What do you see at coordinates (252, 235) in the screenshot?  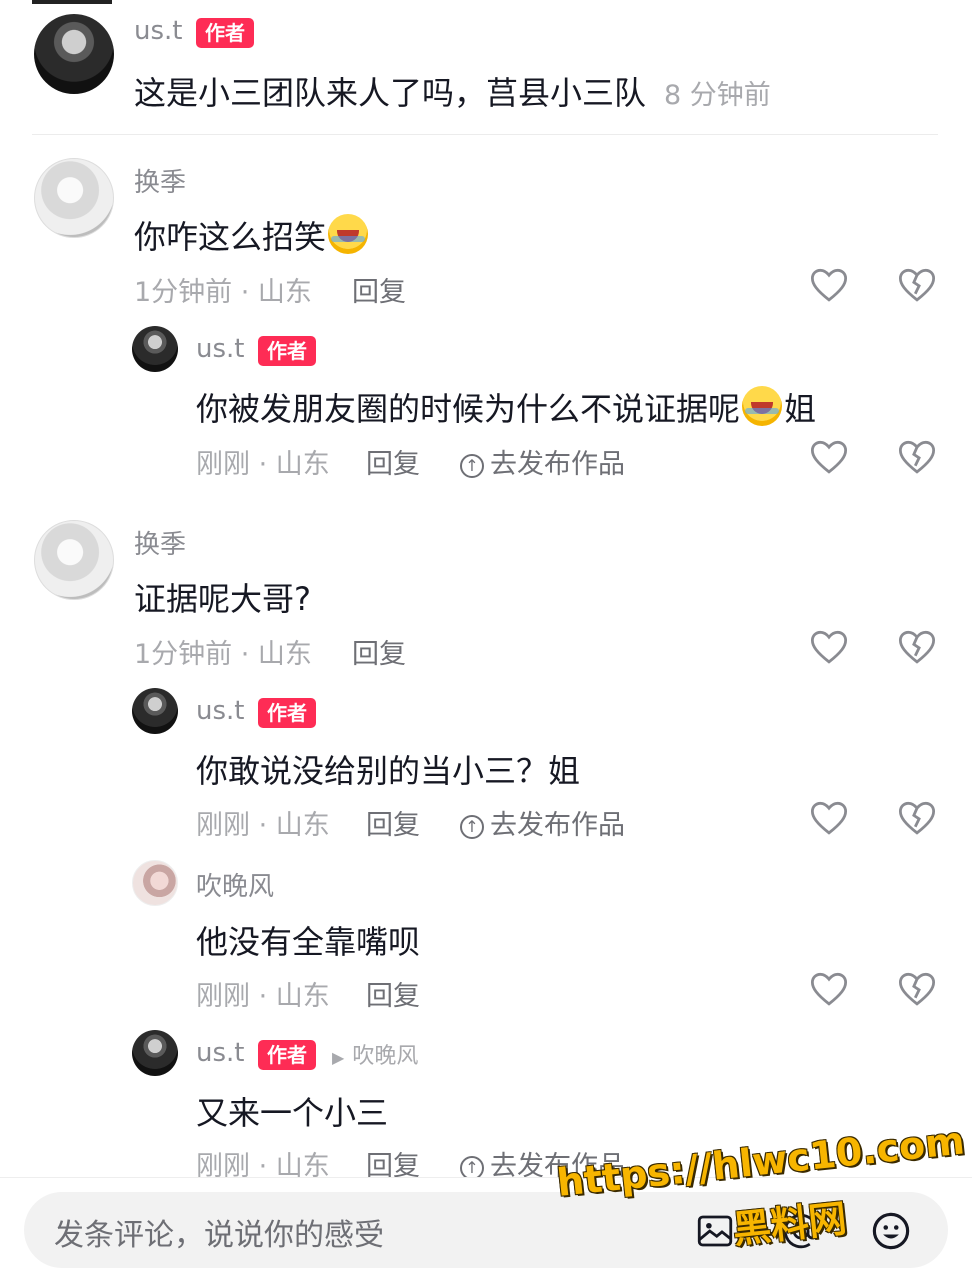 I see `comment-text: 你咋这么招笑` at bounding box center [252, 235].